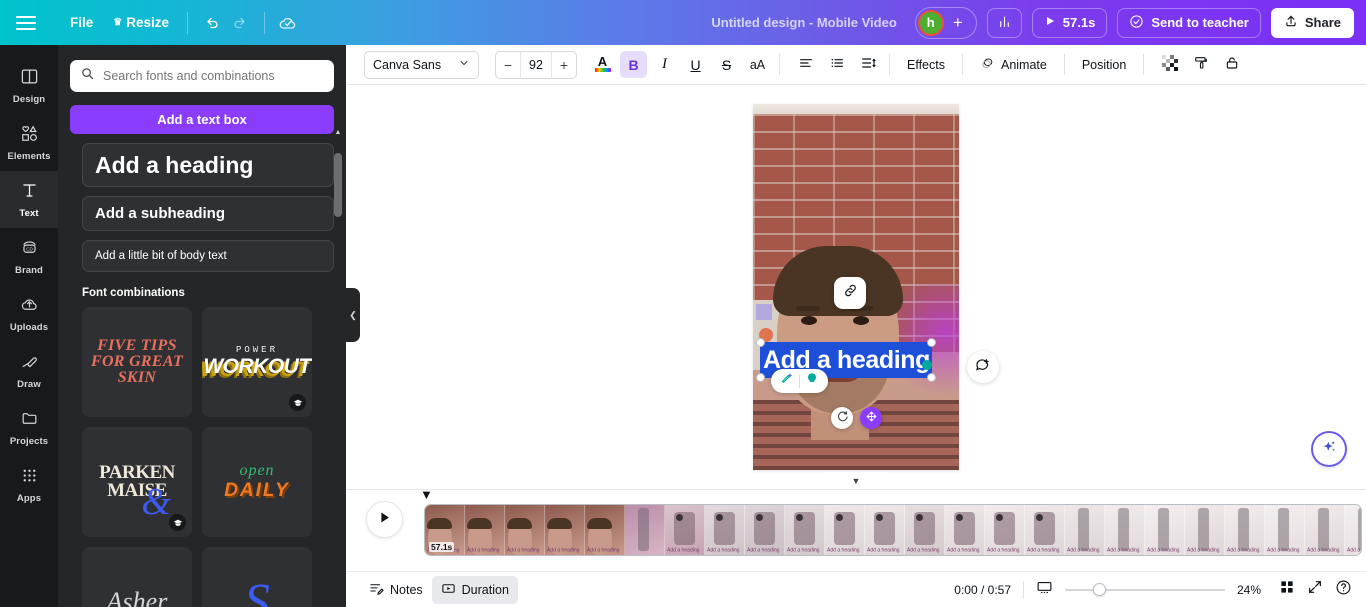 Image resolution: width=1366 pixels, height=607 pixels. Describe the element at coordinates (1329, 449) in the screenshot. I see `ai-assistant-button` at that location.